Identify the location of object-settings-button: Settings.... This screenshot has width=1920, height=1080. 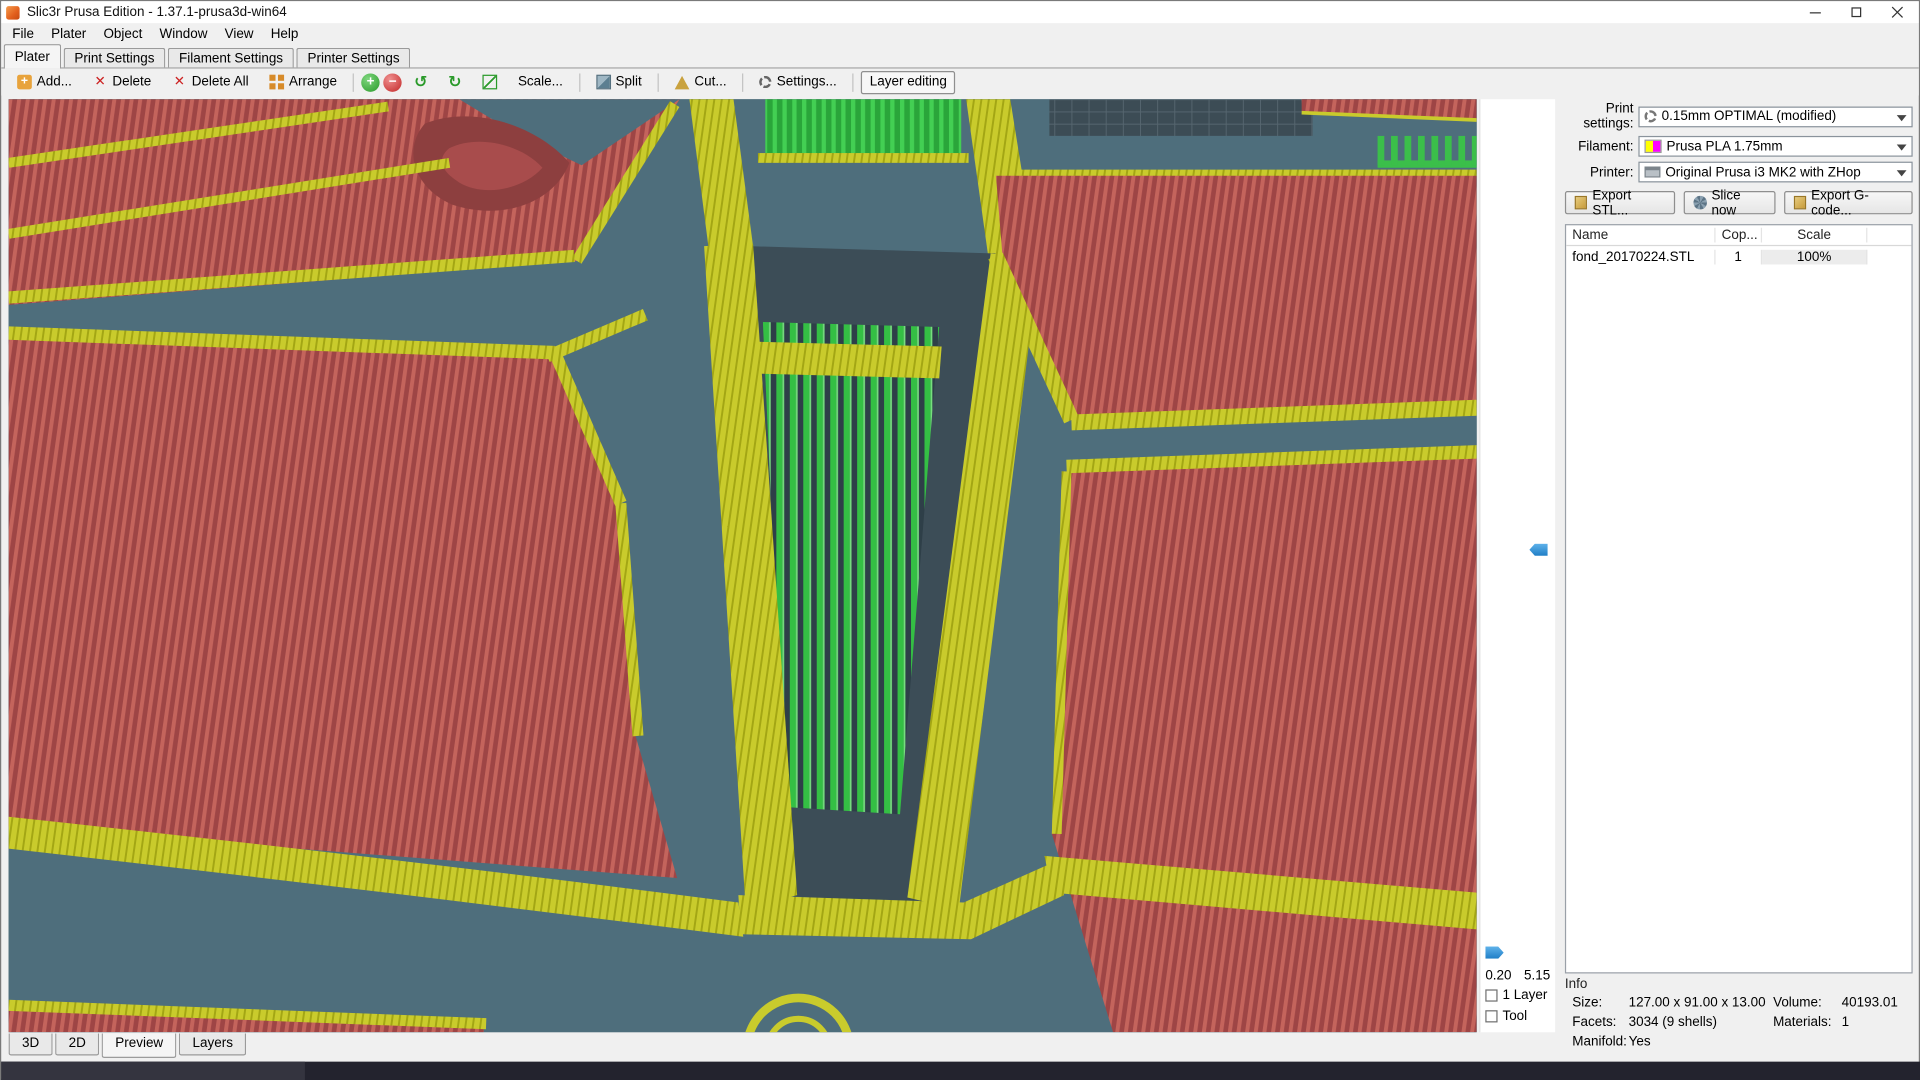
(798, 81).